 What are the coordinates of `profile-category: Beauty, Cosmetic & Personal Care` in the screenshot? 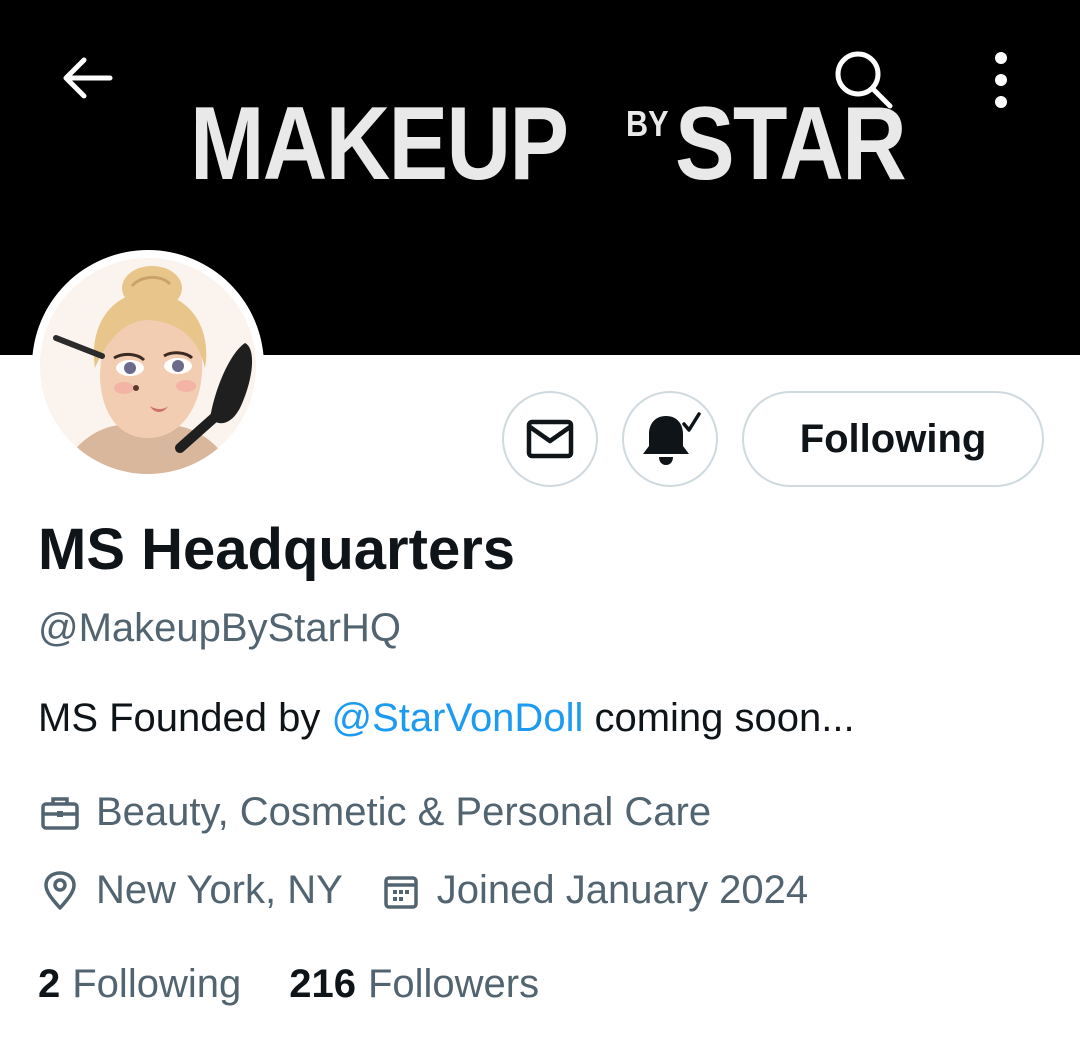 It's located at (374, 812).